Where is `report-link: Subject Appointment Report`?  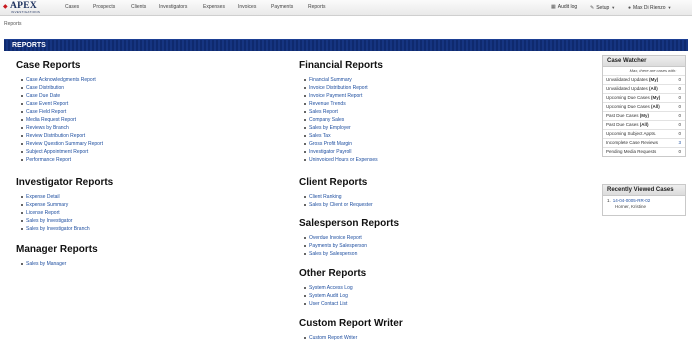 report-link: Subject Appointment Report is located at coordinates (62, 152).